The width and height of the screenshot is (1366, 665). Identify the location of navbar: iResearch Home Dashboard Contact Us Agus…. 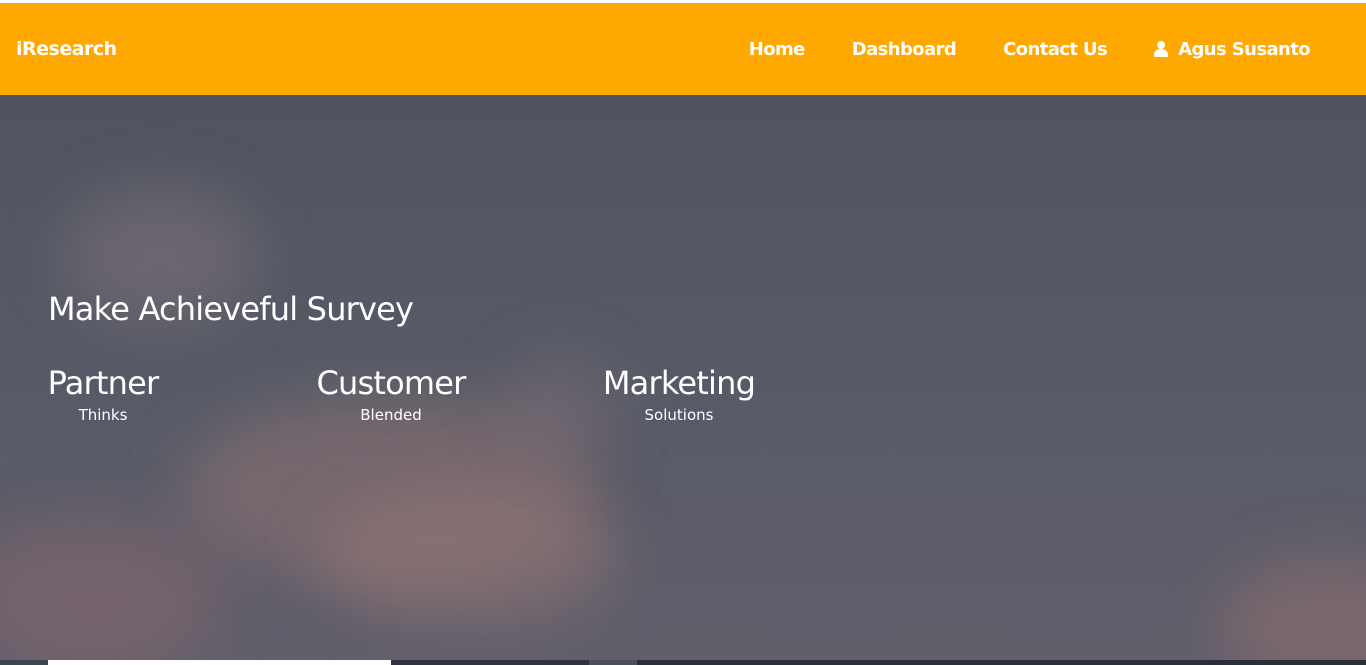
(683, 49).